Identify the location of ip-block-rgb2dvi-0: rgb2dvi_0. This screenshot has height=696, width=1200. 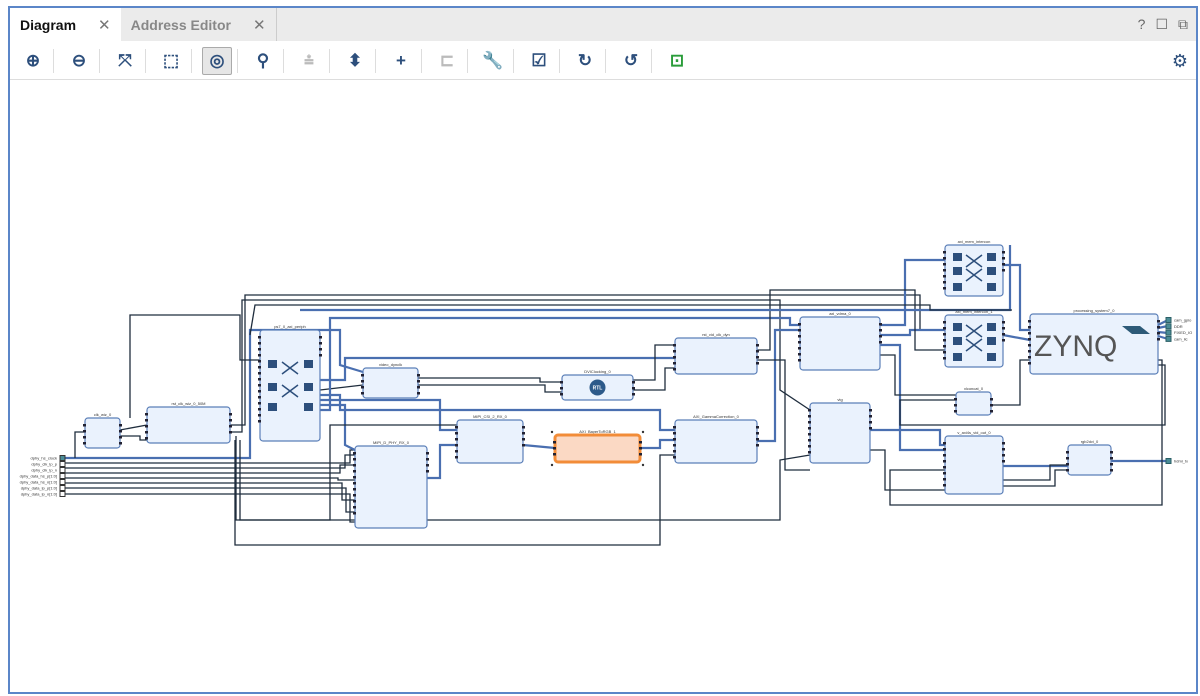
(1089, 457).